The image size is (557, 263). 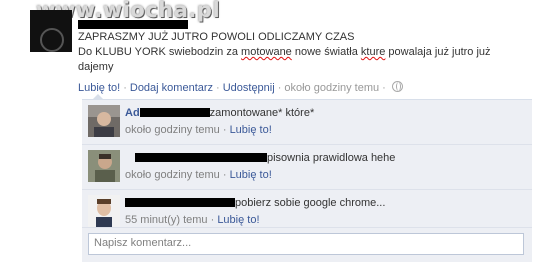 I want to click on globe-icon, so click(x=397, y=86).